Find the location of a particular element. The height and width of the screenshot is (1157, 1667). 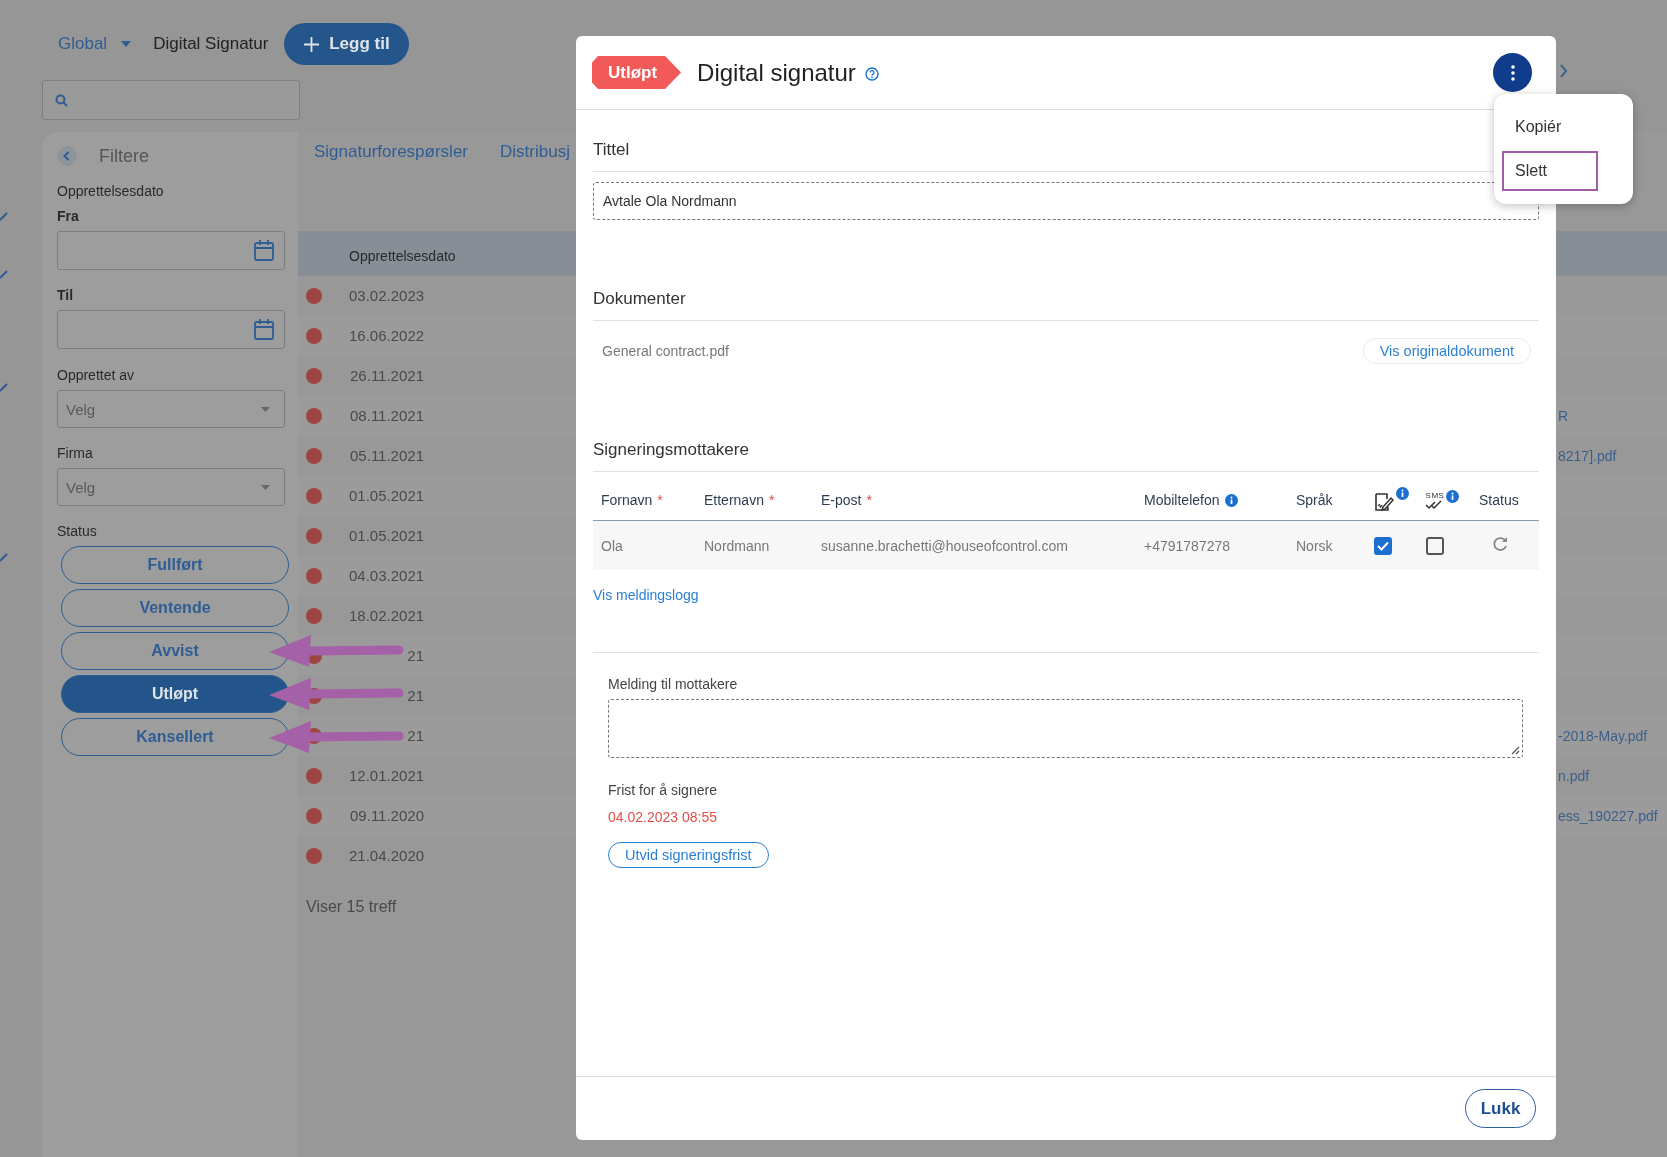

section-heading: Signeringsmottakere is located at coordinates (1066, 455).